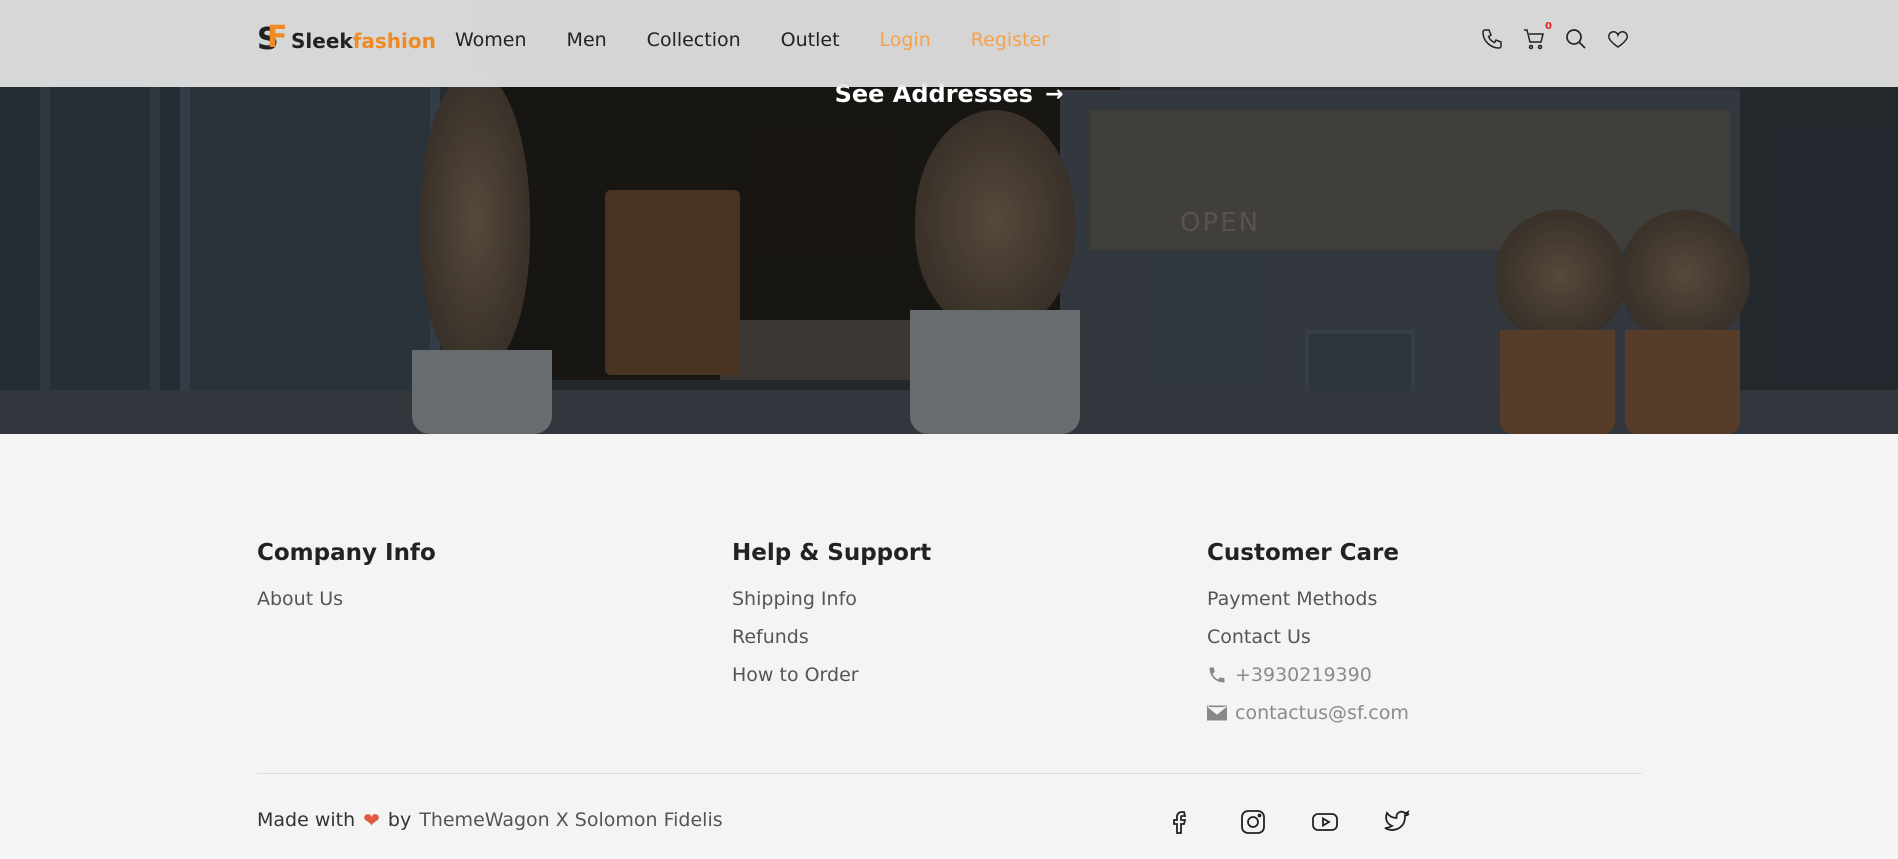  Describe the element at coordinates (1308, 599) in the screenshot. I see `footer-link-payment: Payment Methods` at that location.